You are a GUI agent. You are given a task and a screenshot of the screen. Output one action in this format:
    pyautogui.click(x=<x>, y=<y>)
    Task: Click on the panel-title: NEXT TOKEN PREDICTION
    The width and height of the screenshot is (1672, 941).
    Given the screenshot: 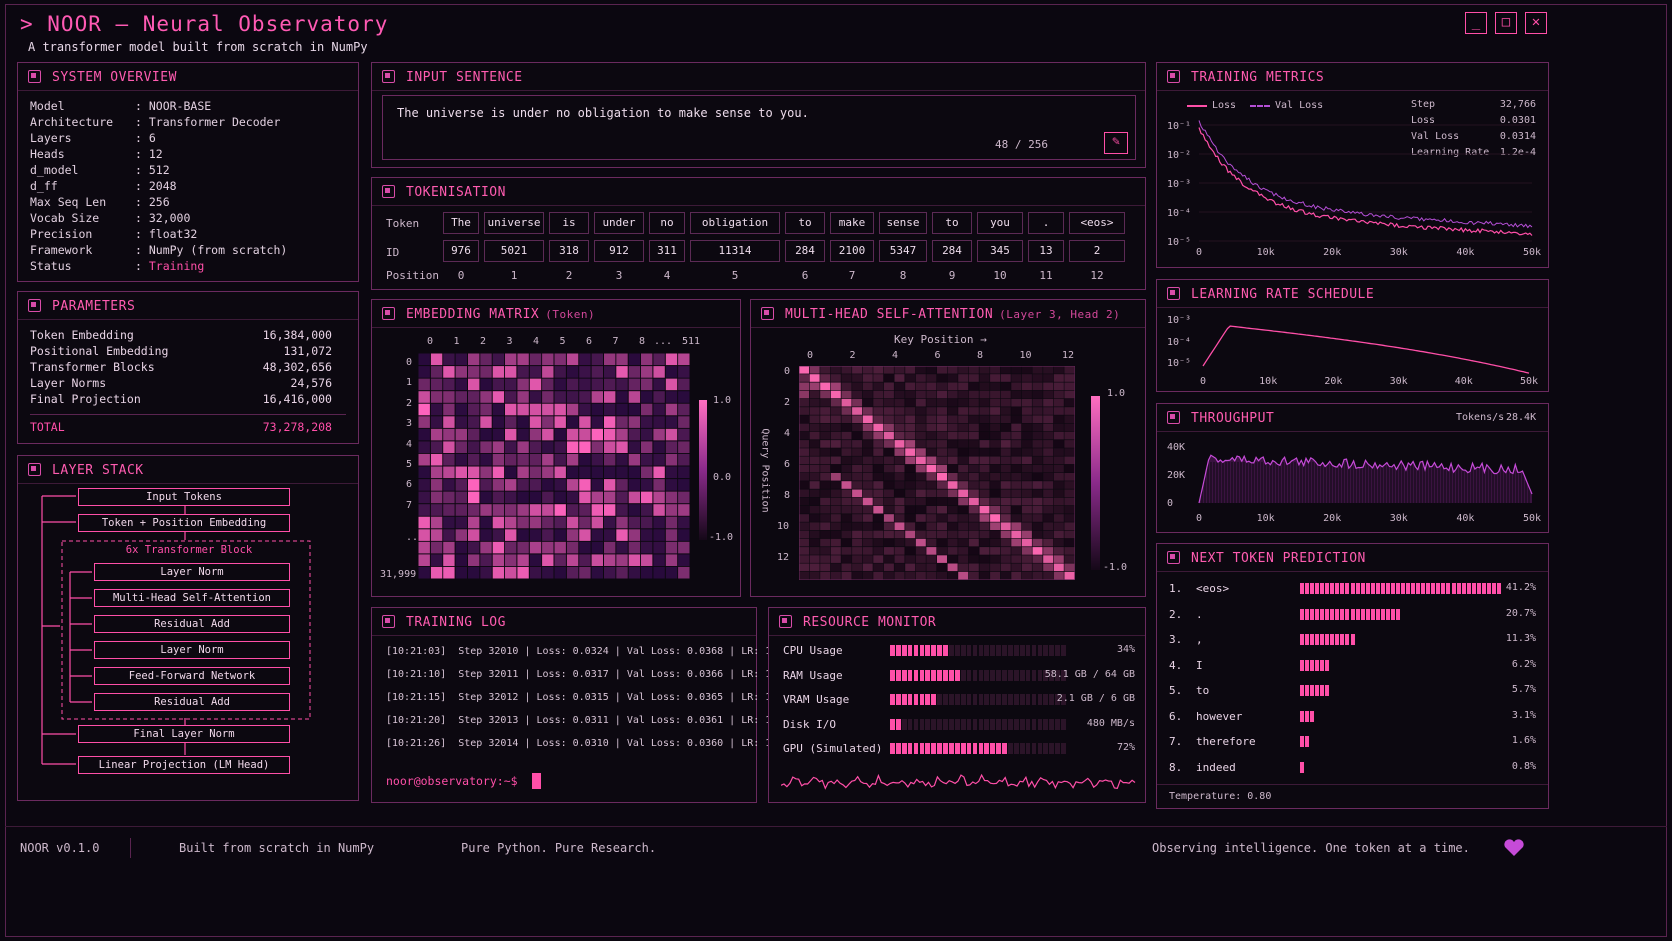 What is the action you would take?
    pyautogui.click(x=1278, y=558)
    